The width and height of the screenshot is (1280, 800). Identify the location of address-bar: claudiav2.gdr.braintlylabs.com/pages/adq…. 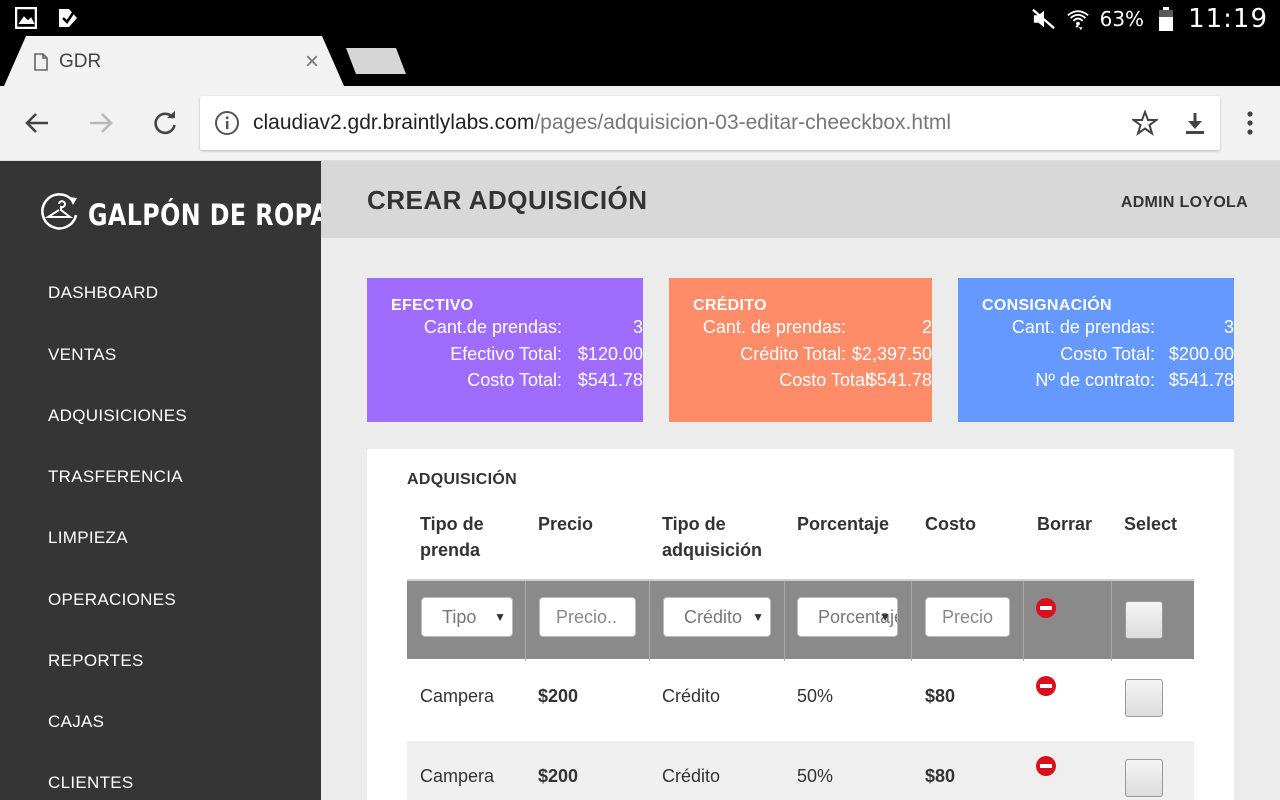
(710, 123).